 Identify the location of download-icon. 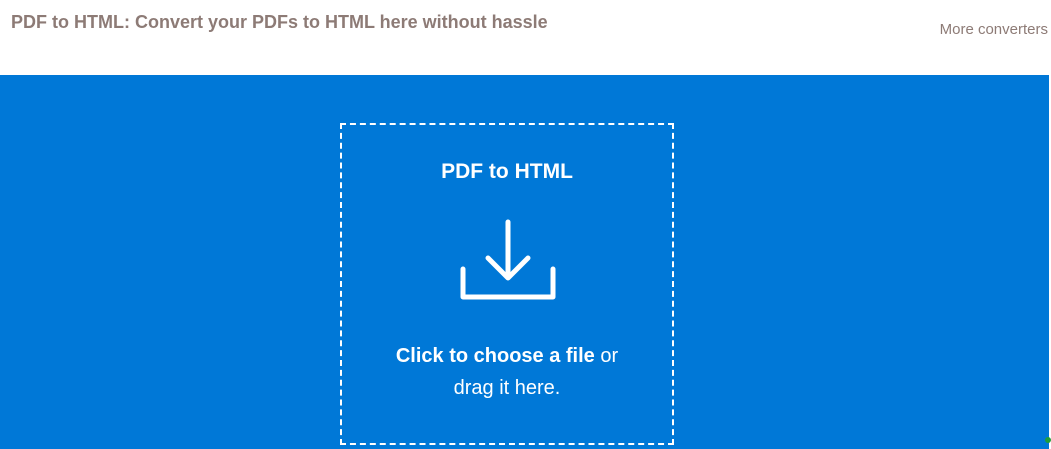
(508, 259).